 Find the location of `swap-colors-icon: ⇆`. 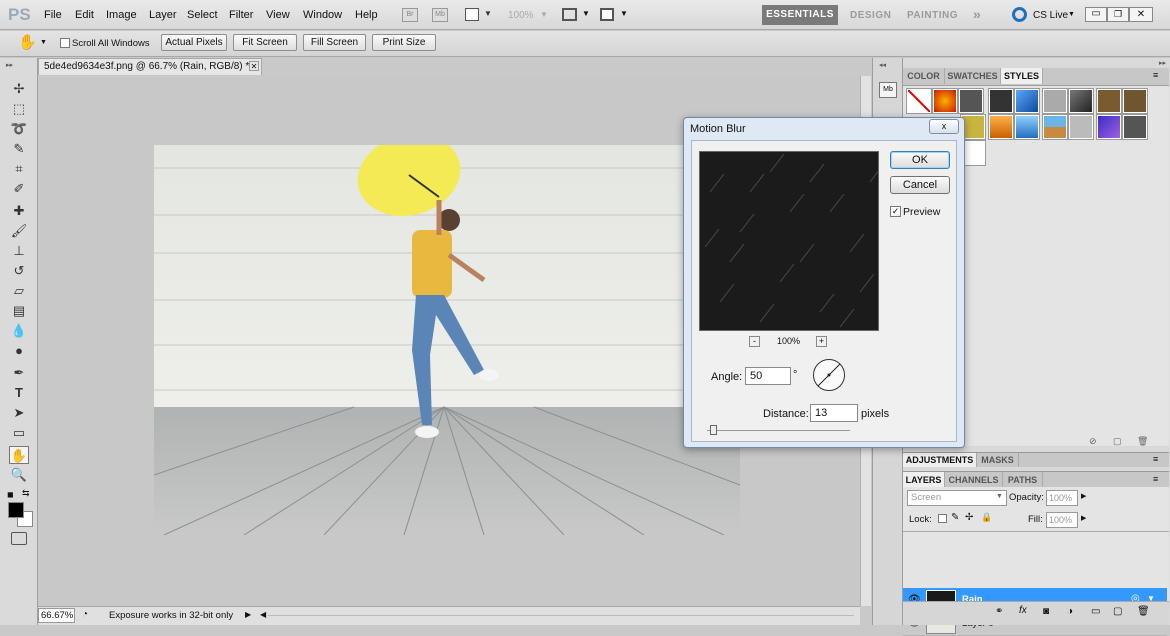

swap-colors-icon: ⇆ is located at coordinates (26, 493).